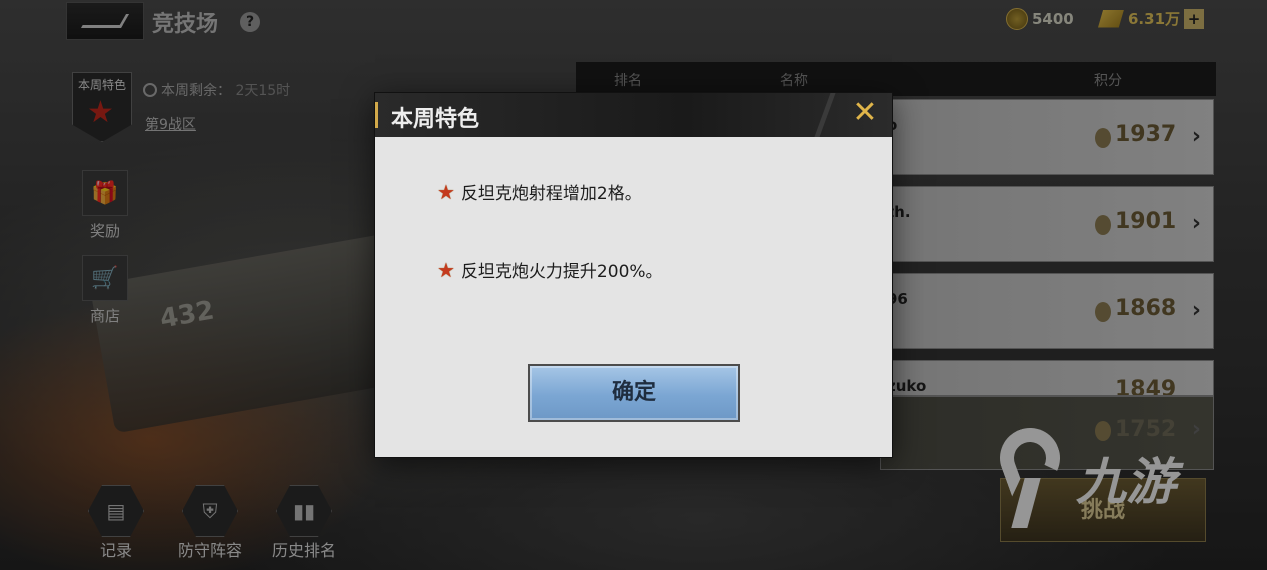  Describe the element at coordinates (376, 115) in the screenshot. I see `header-accent-bar` at that location.